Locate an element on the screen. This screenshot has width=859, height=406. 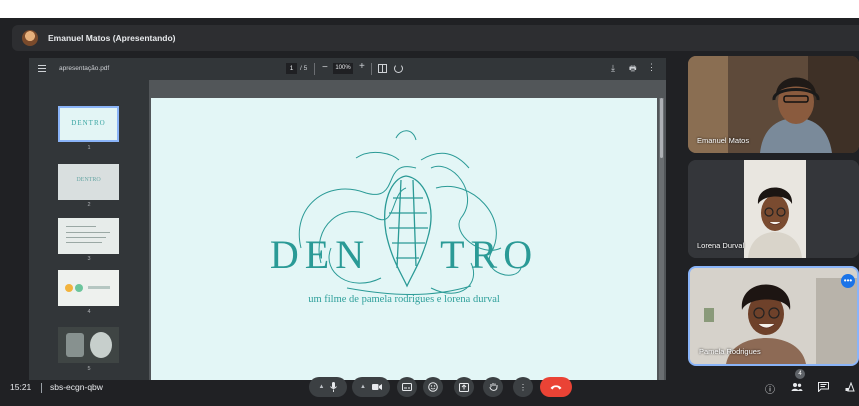
captions-button is located at coordinates (407, 387).